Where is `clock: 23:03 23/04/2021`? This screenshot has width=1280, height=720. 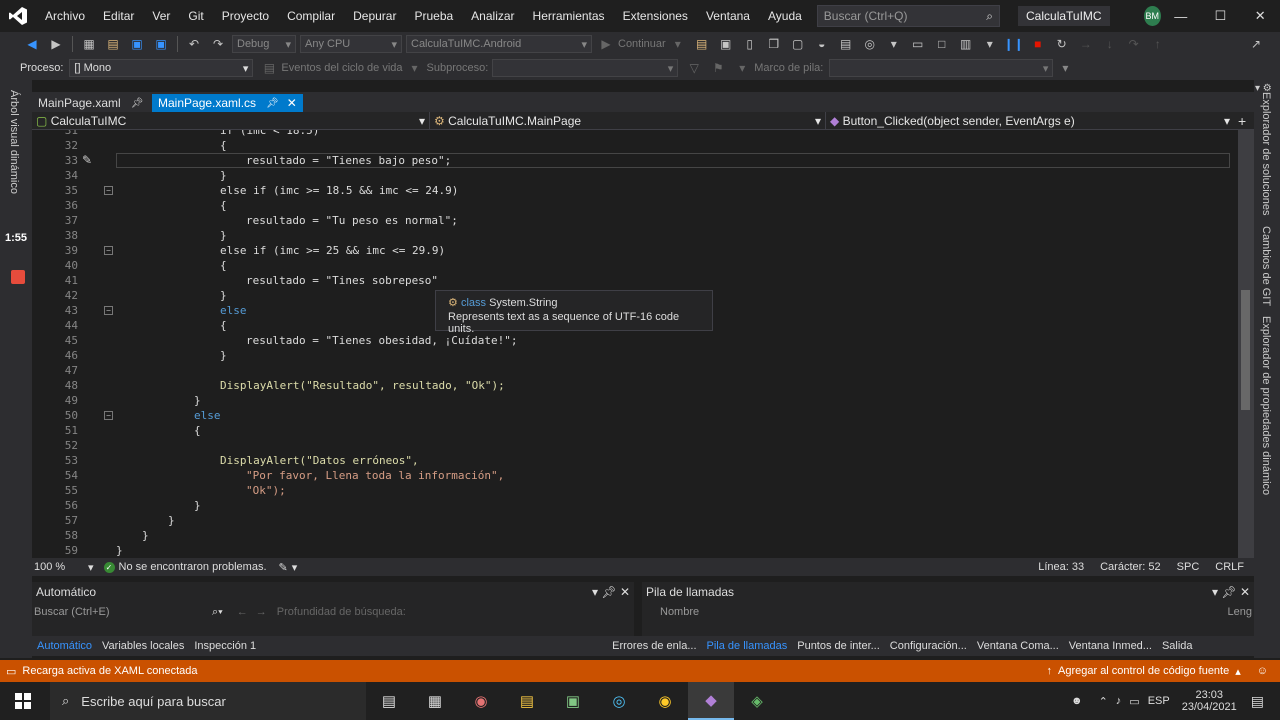
clock: 23:03 23/04/2021 is located at coordinates (1209, 701).